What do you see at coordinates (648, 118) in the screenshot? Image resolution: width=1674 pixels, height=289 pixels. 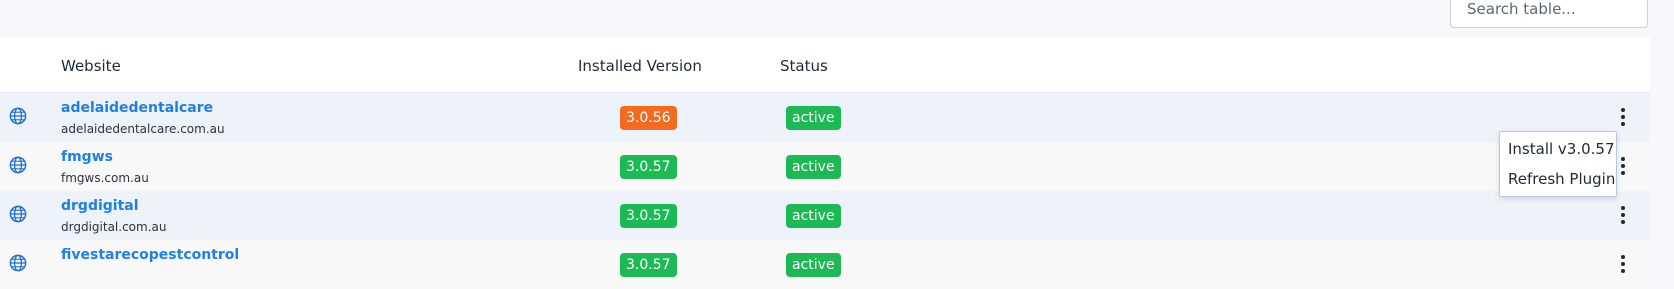 I see `version-badge: 3.0.56` at bounding box center [648, 118].